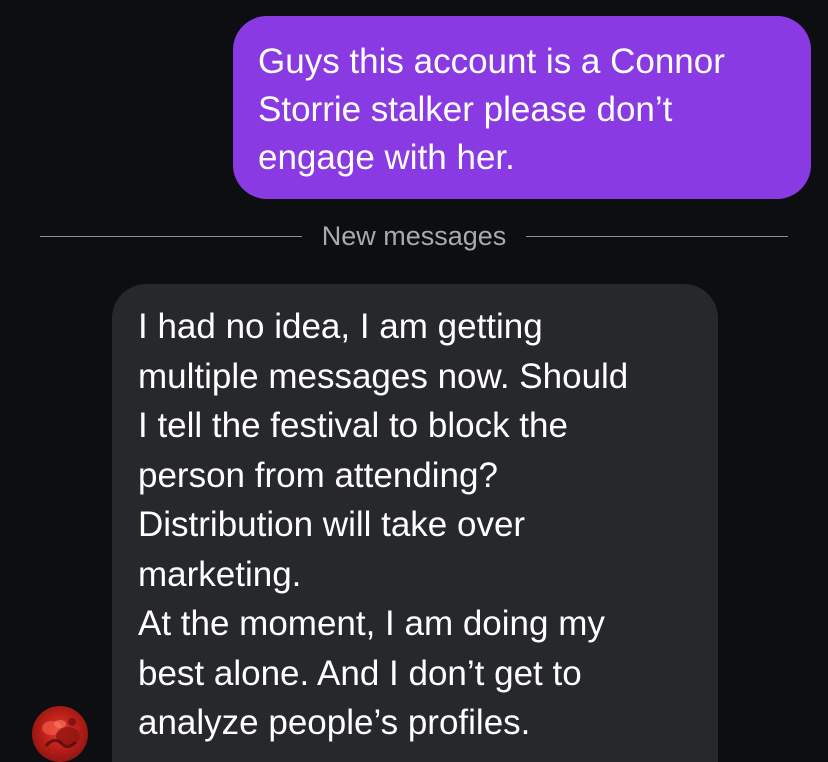 This screenshot has height=762, width=828. I want to click on message-line: person from attending?, so click(318, 475).